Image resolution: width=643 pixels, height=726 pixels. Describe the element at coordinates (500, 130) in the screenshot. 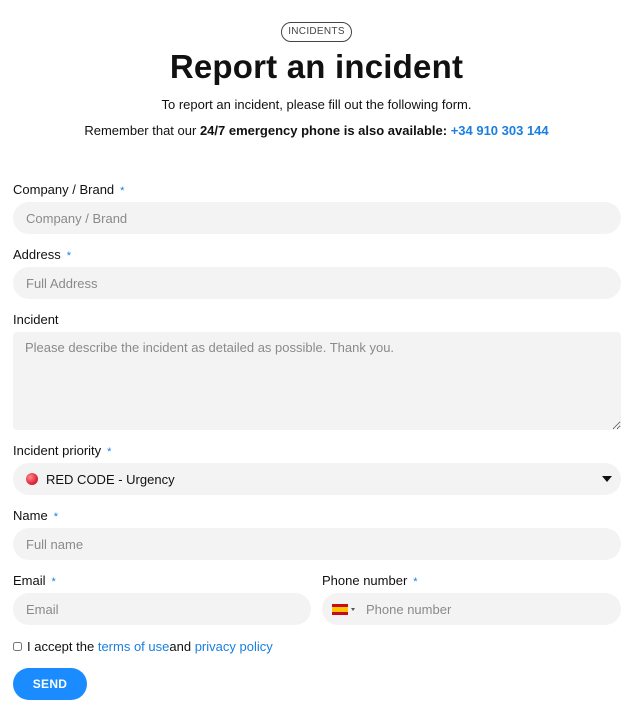

I see `emergency-phone-link: +34 910 303 144` at that location.